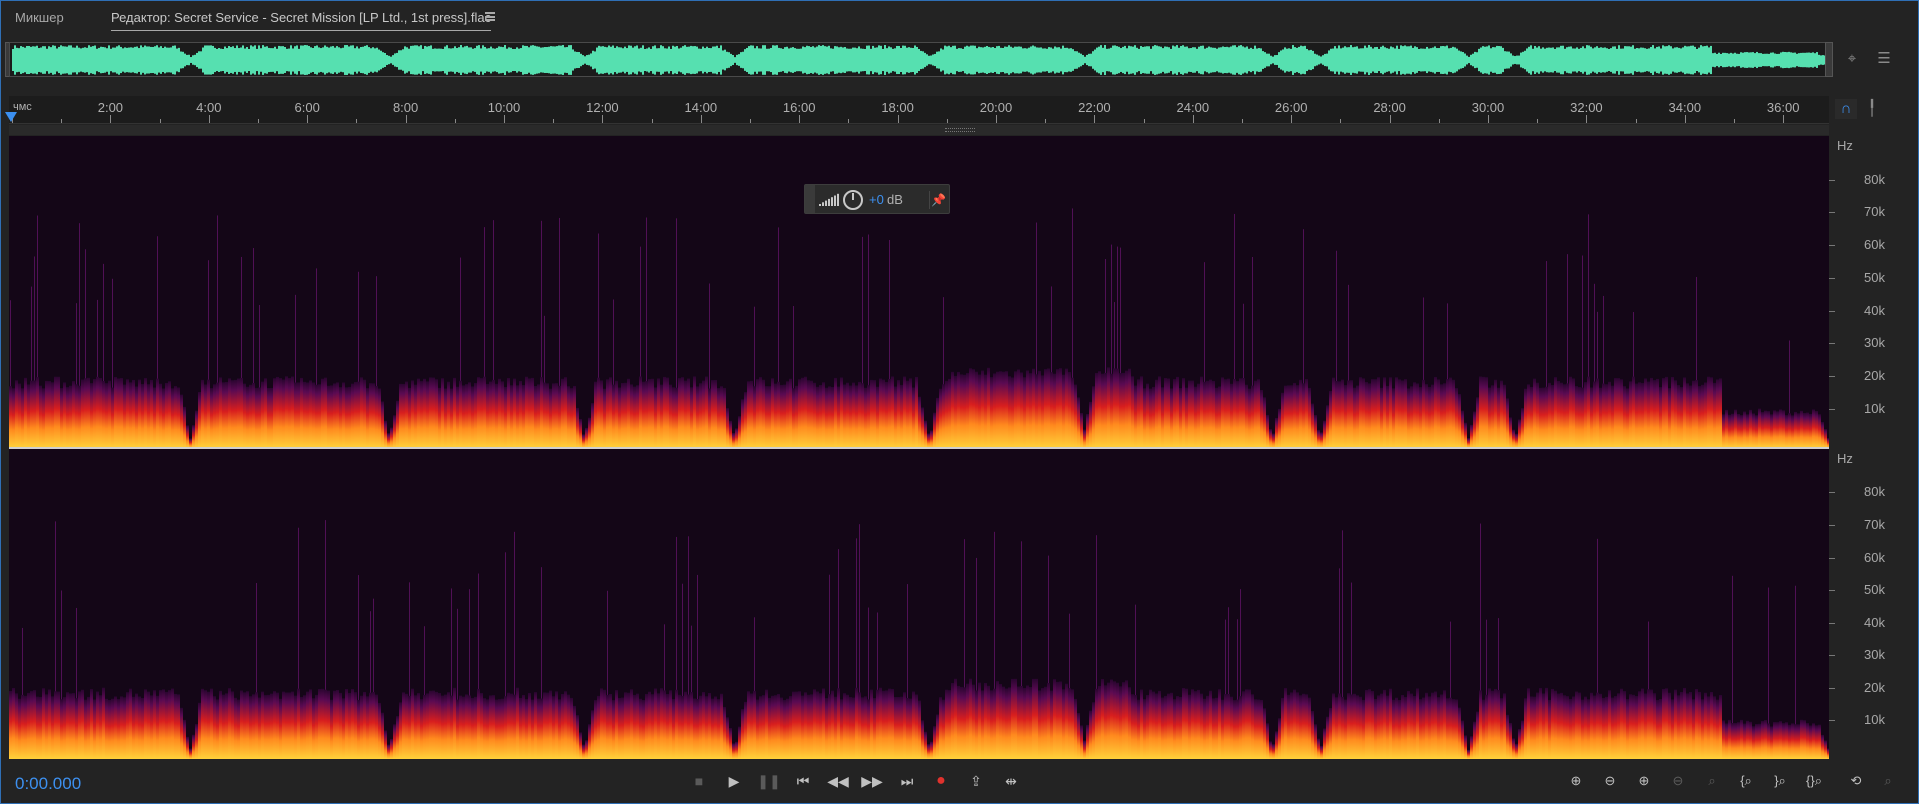 Image resolution: width=1919 pixels, height=804 pixels. What do you see at coordinates (1888, 781) in the screenshot?
I see `zoom-to-selection-button: ⌕` at bounding box center [1888, 781].